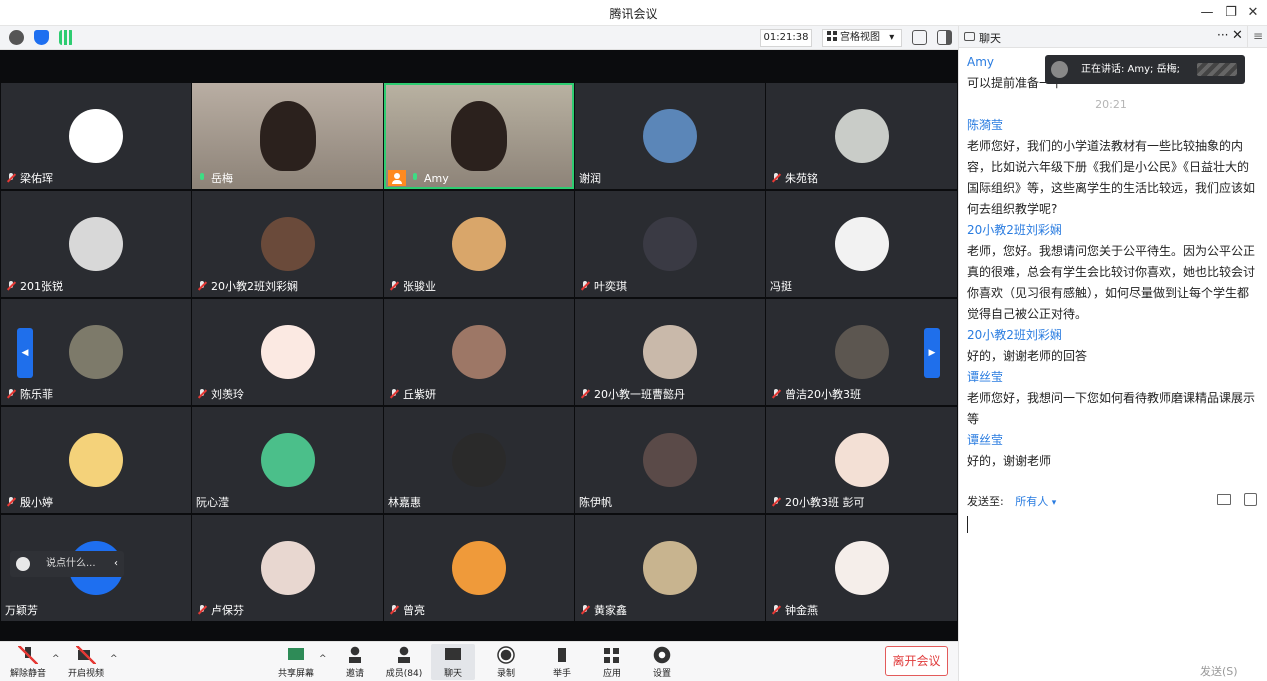 This screenshot has height=681, width=1267. What do you see at coordinates (96, 136) in the screenshot?
I see `participant-tile: 梁佑珲` at bounding box center [96, 136].